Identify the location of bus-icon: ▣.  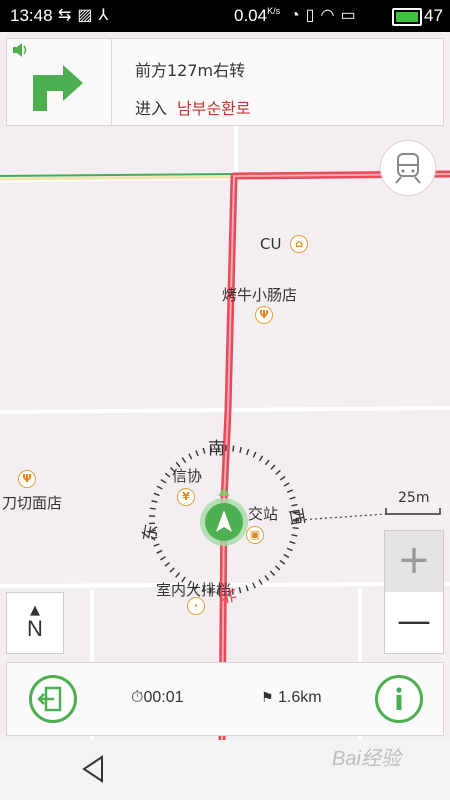
(255, 535).